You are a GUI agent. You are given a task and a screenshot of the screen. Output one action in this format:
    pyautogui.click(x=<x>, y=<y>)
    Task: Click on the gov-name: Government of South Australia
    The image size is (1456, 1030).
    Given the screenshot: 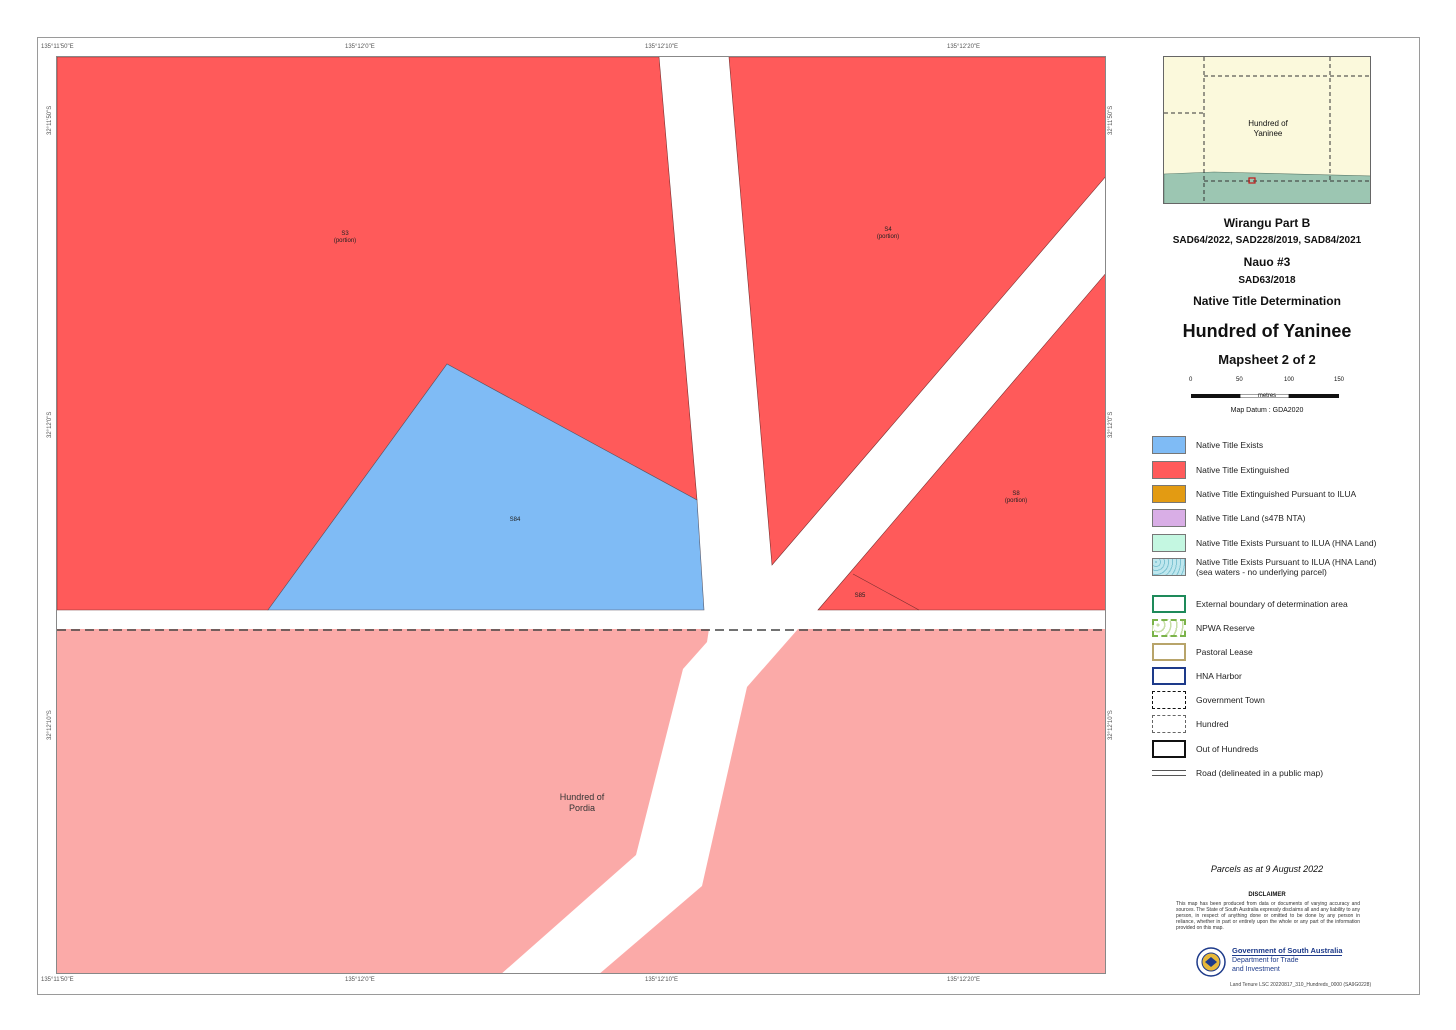 What is the action you would take?
    pyautogui.click(x=1287, y=950)
    